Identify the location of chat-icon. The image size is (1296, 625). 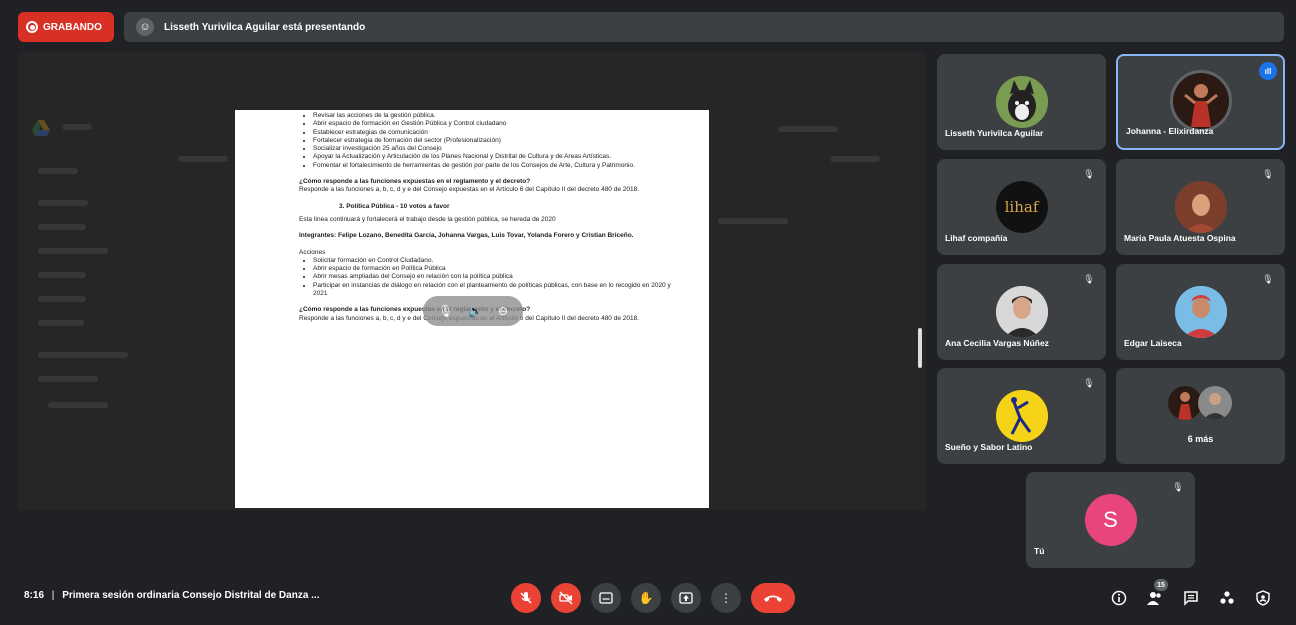
(1191, 598).